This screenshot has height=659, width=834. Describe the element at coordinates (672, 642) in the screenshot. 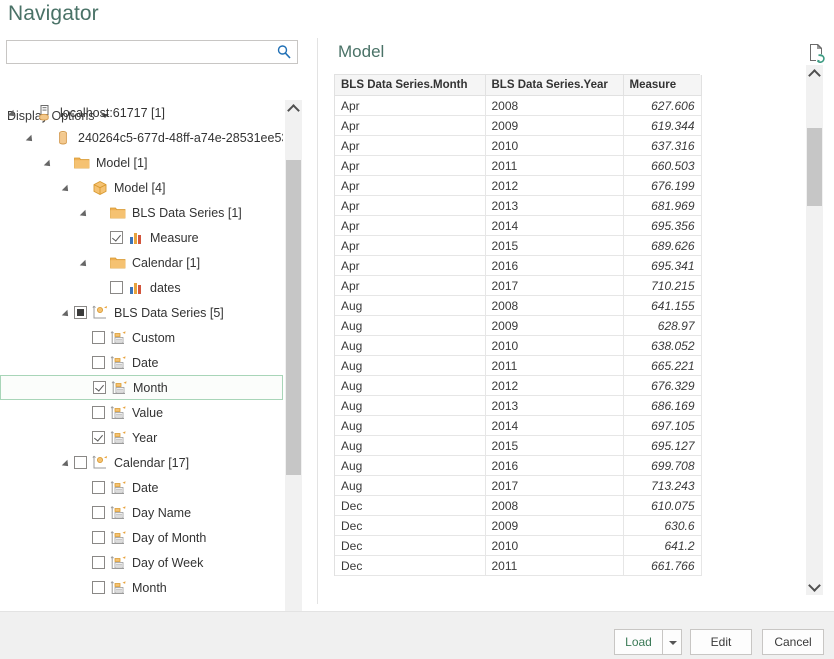

I see `load-dropdown-button` at that location.